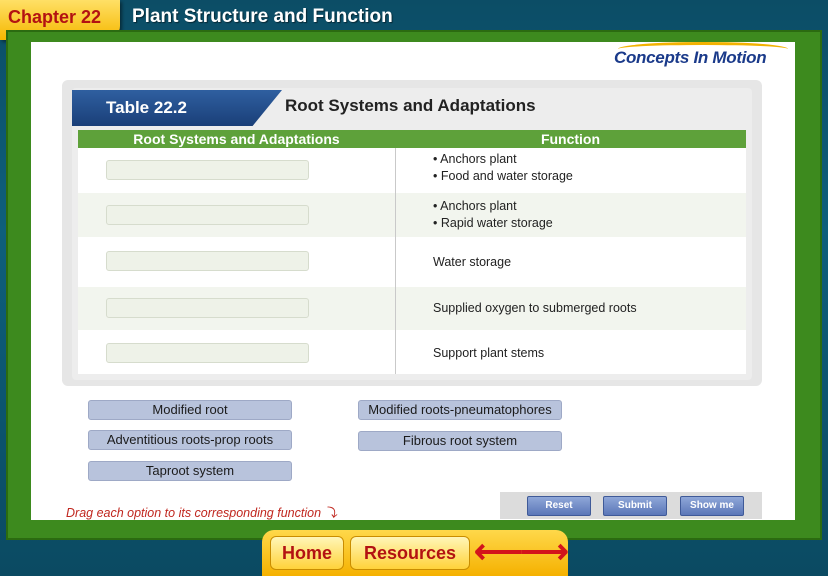 The image size is (828, 576). What do you see at coordinates (690, 57) in the screenshot?
I see `logo-text: Concepts In Motion` at bounding box center [690, 57].